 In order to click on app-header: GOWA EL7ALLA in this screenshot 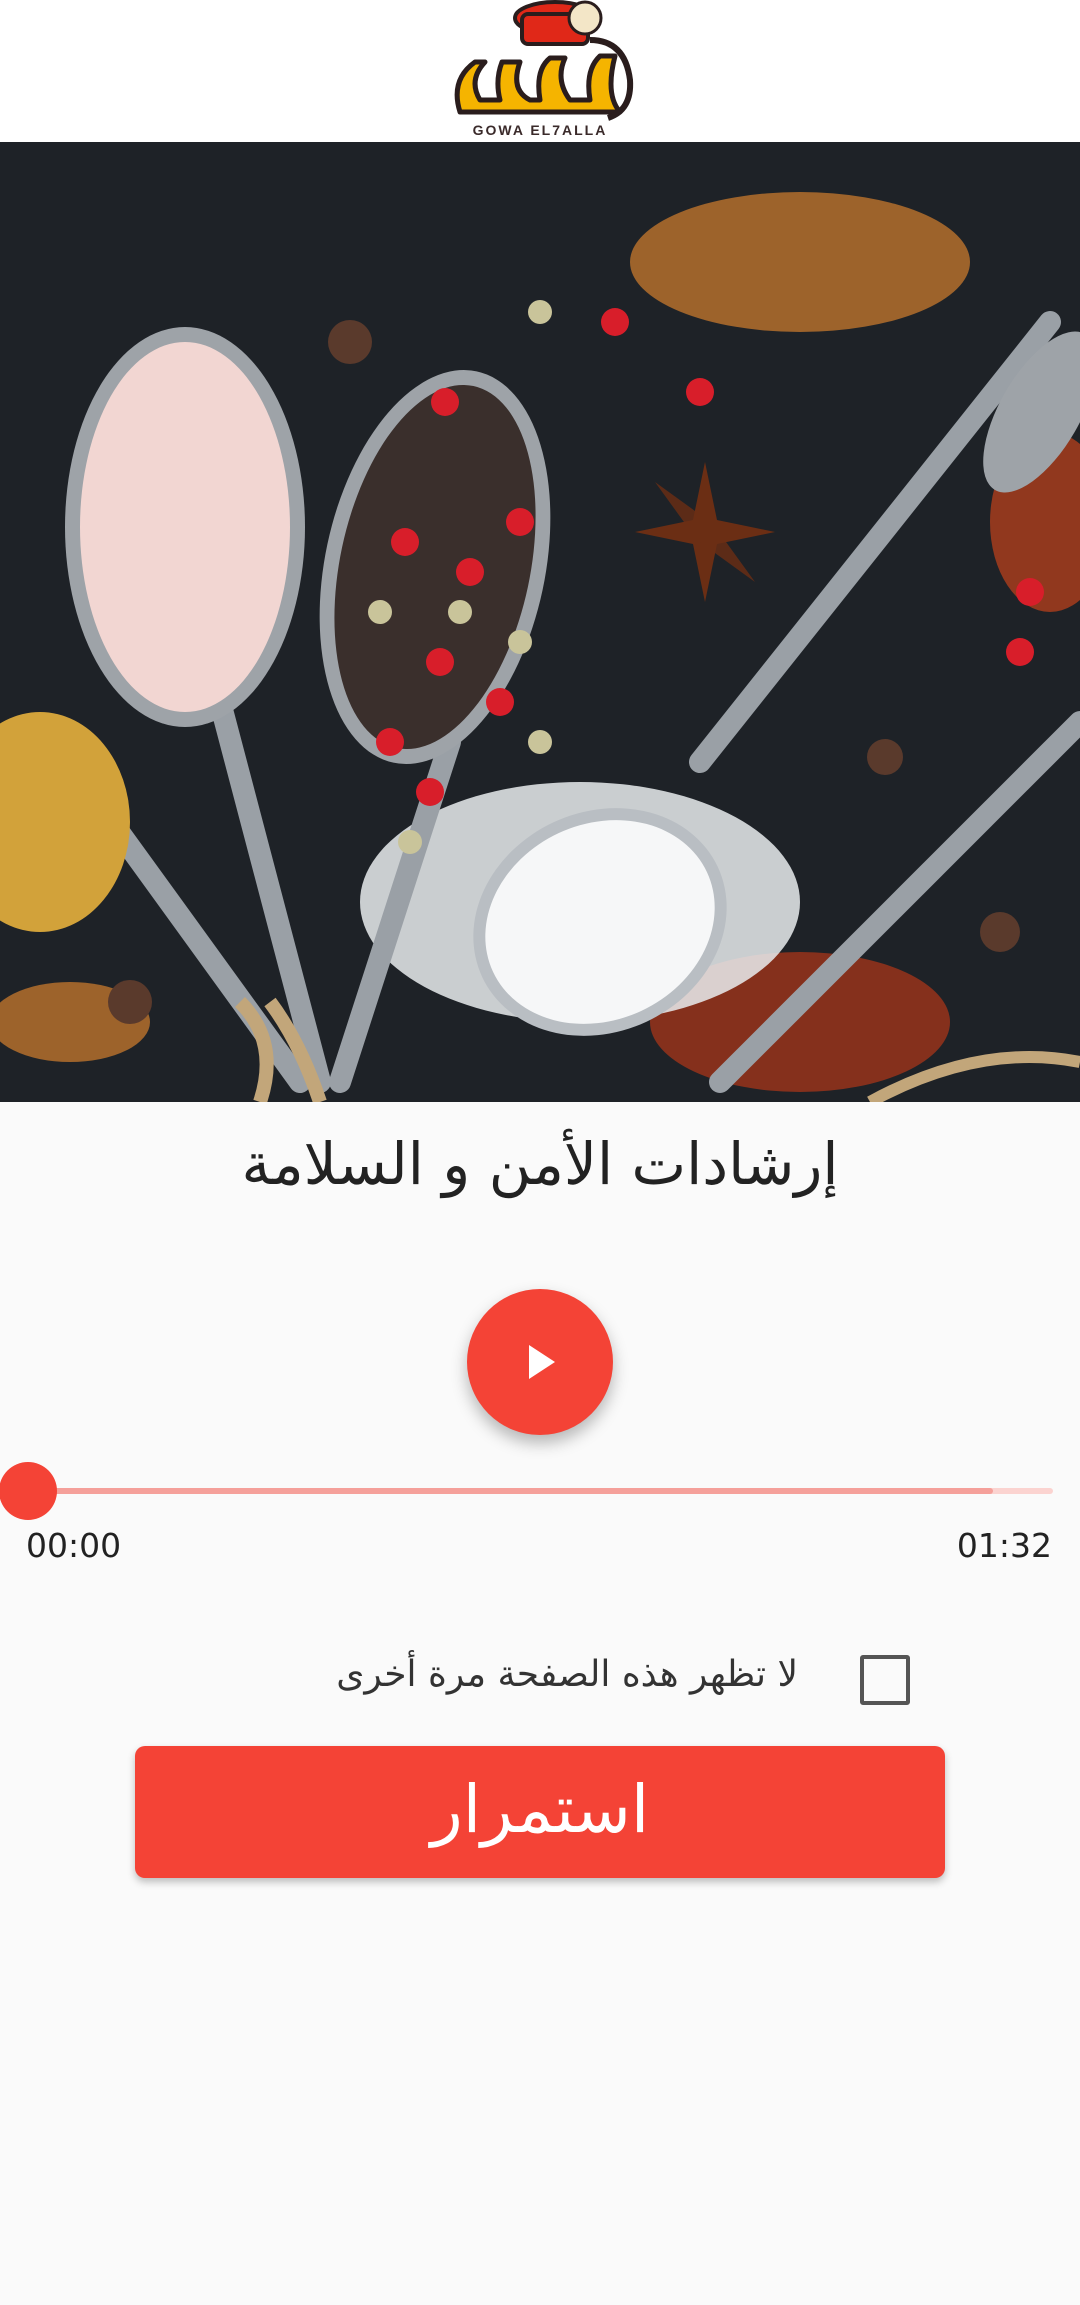, I will do `click(540, 71)`.